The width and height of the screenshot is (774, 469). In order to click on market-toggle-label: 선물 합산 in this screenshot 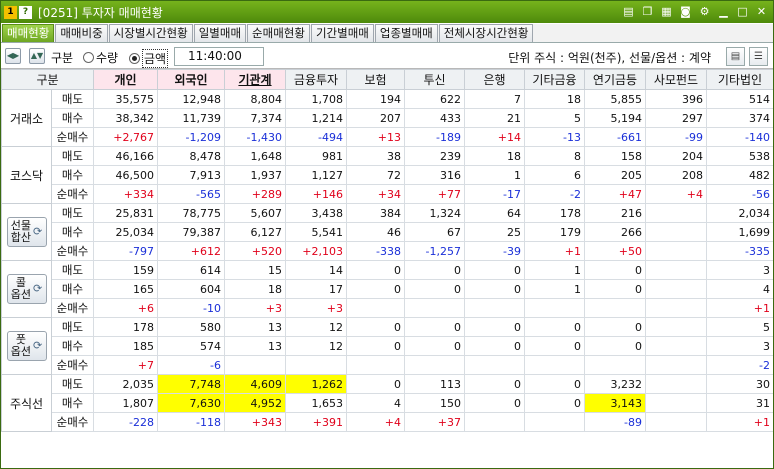, I will do `click(21, 231)`.